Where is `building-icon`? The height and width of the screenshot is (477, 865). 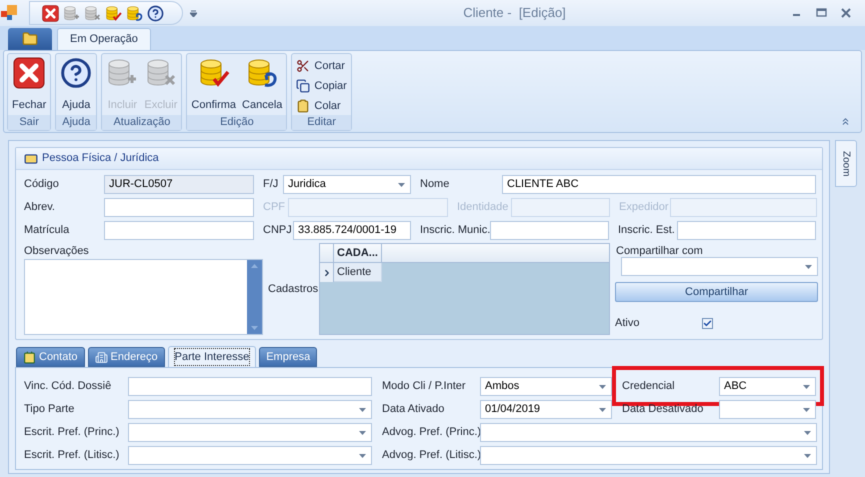 building-icon is located at coordinates (101, 357).